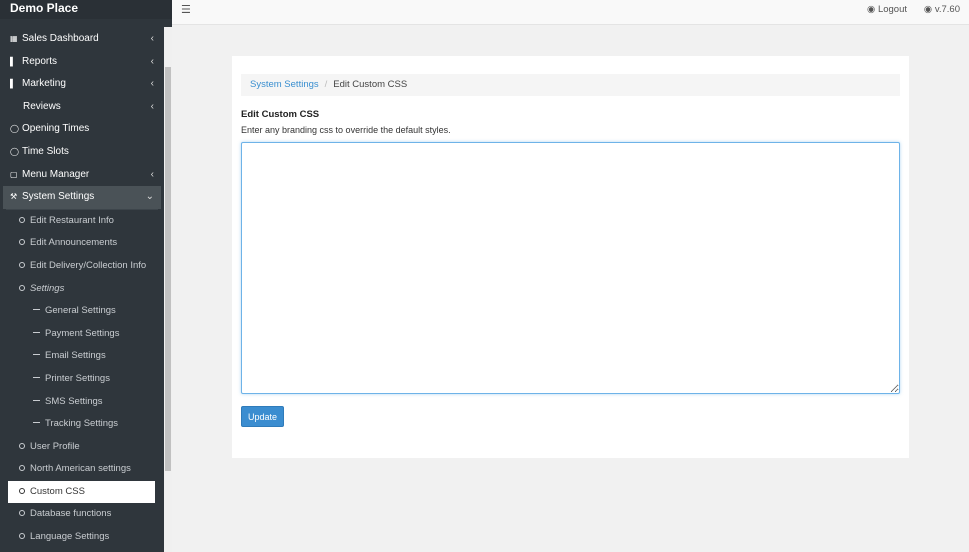  I want to click on sidebar-scrollbar, so click(168, 289).